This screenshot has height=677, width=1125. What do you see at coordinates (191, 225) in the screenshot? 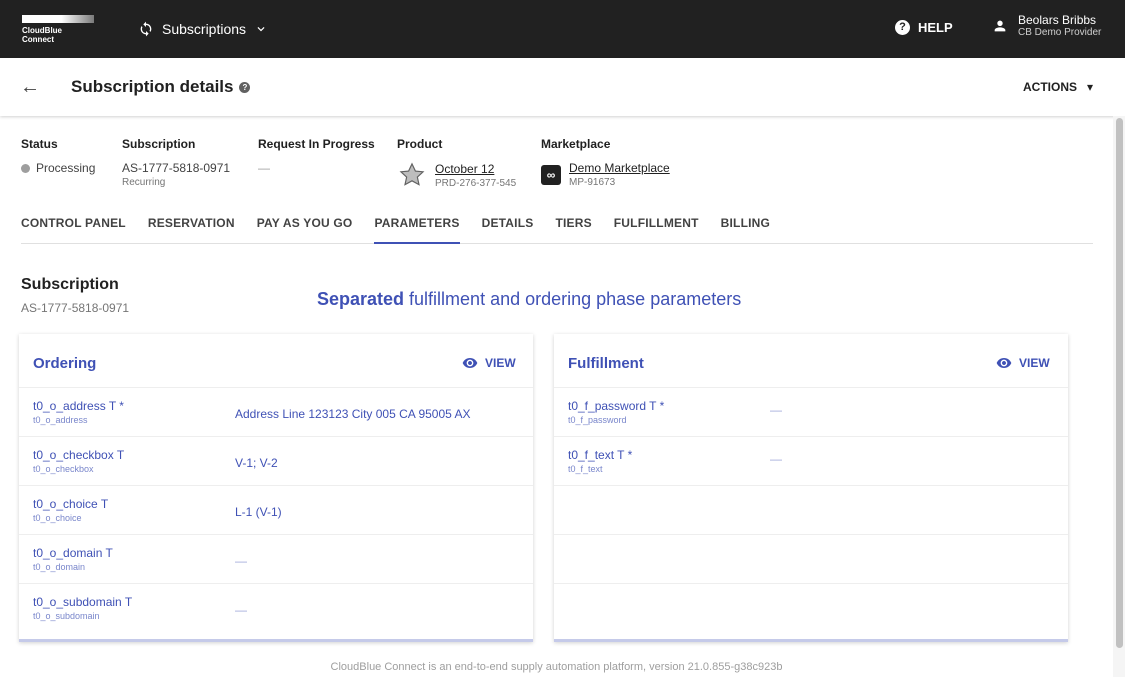
I see `tab-reservation: RESERVATION` at bounding box center [191, 225].